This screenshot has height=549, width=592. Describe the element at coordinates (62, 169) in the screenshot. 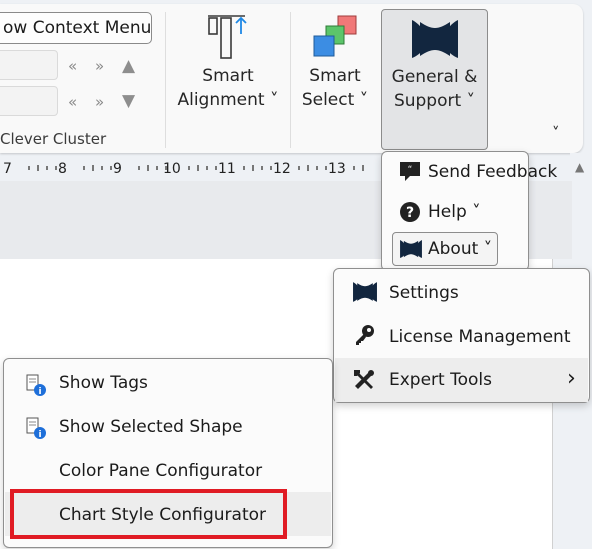

I see `ruler-number: 8` at that location.